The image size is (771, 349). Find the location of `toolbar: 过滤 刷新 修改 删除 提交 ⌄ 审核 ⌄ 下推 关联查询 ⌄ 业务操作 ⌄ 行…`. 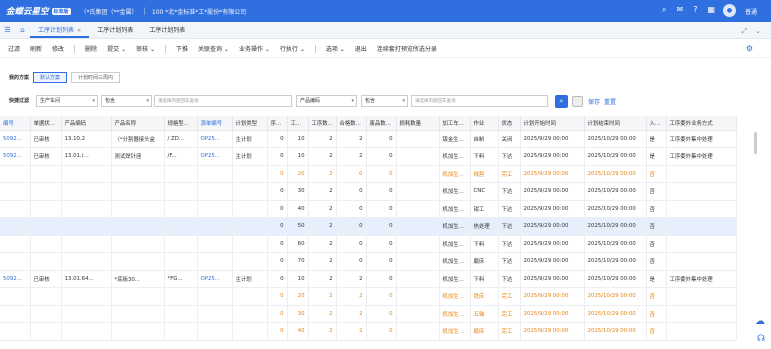

toolbar: 过滤 刷新 修改 删除 提交 ⌄ 审核 ⌄ 下推 关联查询 ⌄ 业务操作 ⌄ 行… is located at coordinates (385, 49).